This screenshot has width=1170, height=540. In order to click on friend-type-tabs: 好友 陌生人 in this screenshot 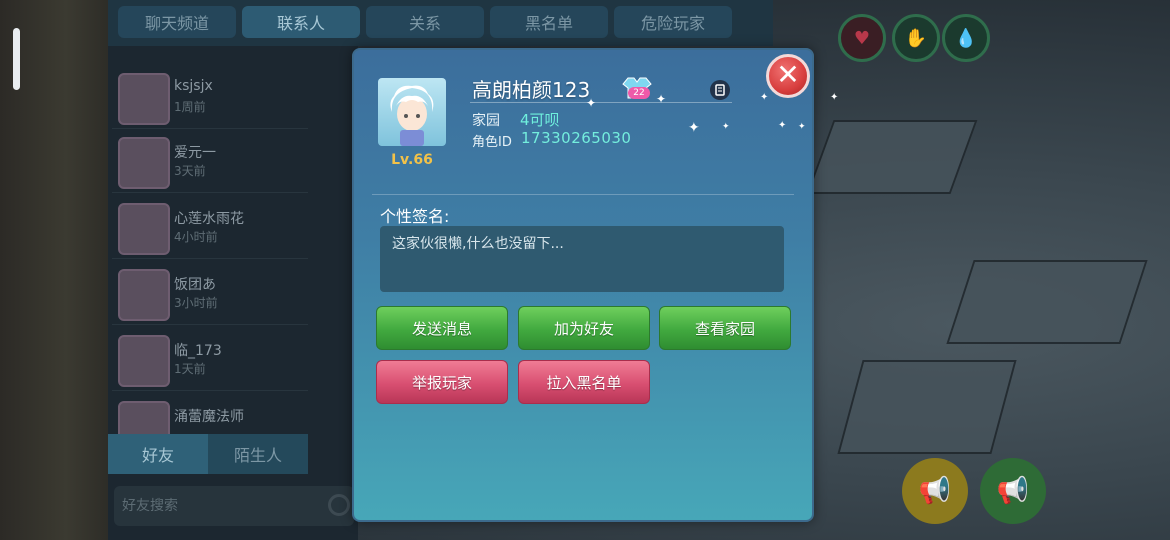, I will do `click(208, 454)`.